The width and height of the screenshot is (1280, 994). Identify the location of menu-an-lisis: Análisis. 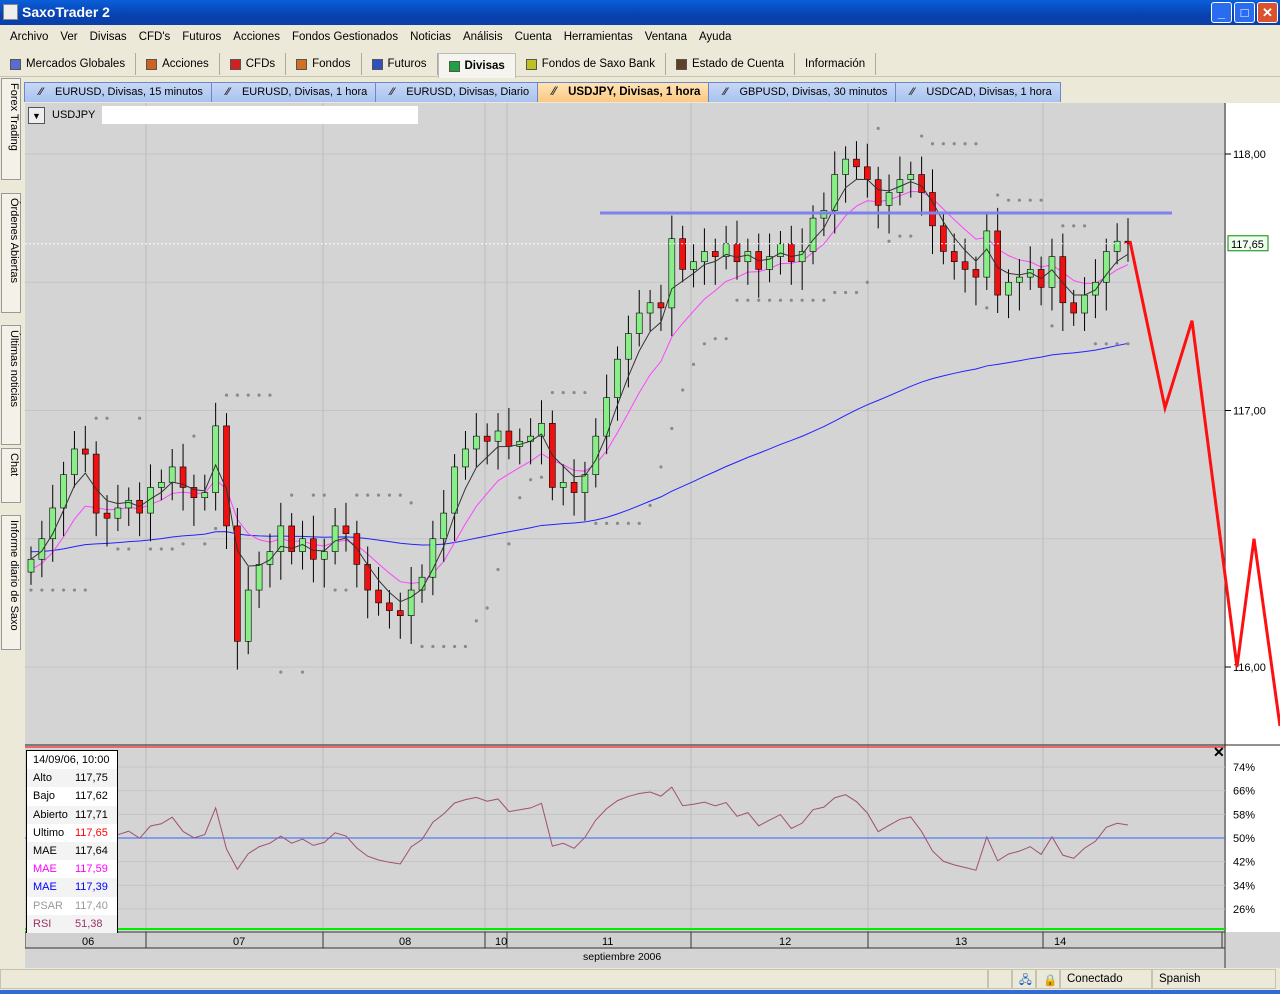
(483, 37).